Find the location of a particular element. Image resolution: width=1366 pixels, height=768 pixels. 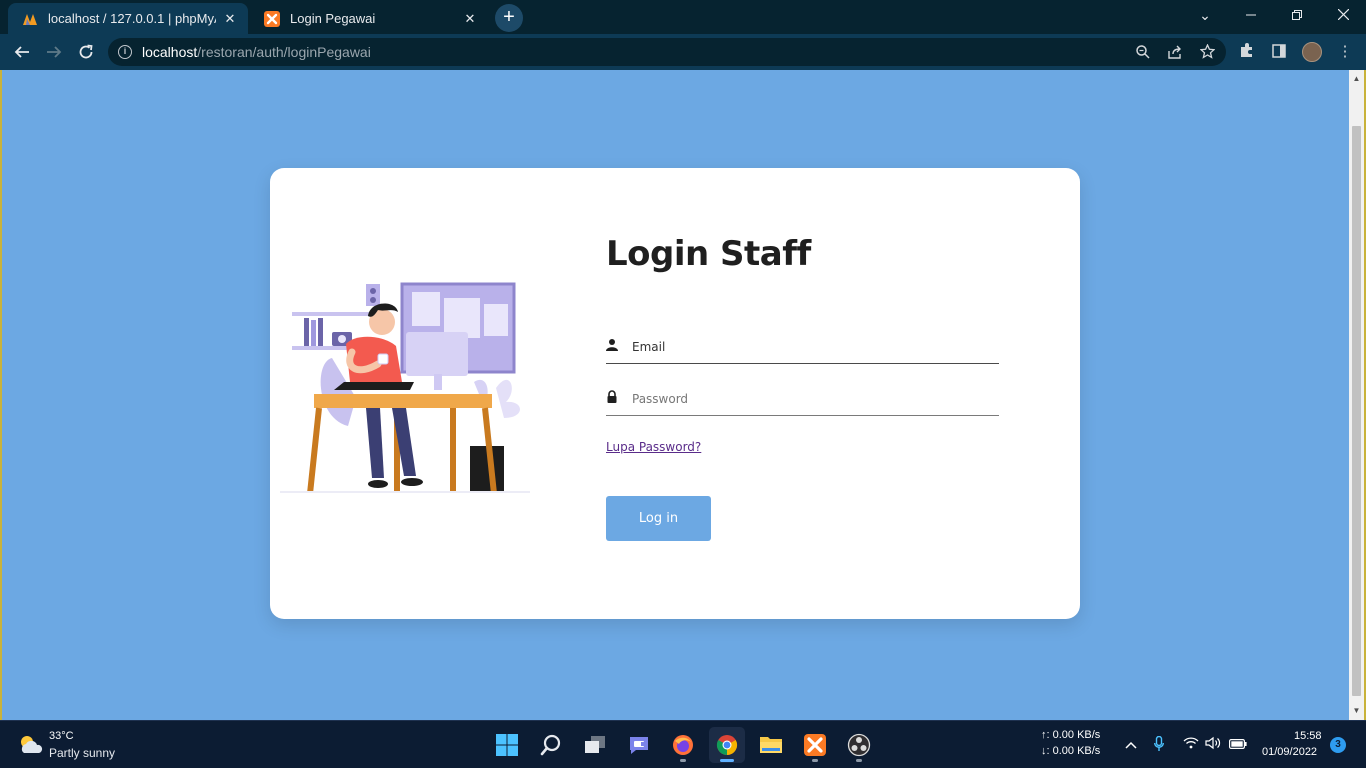

tab-title: localhost / 127.0.0.1 | phpMyAdmin is located at coordinates (132, 18).